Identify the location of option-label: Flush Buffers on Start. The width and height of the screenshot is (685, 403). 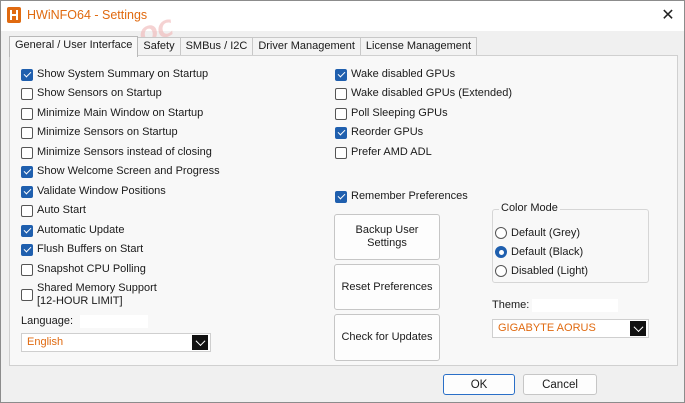
(90, 249).